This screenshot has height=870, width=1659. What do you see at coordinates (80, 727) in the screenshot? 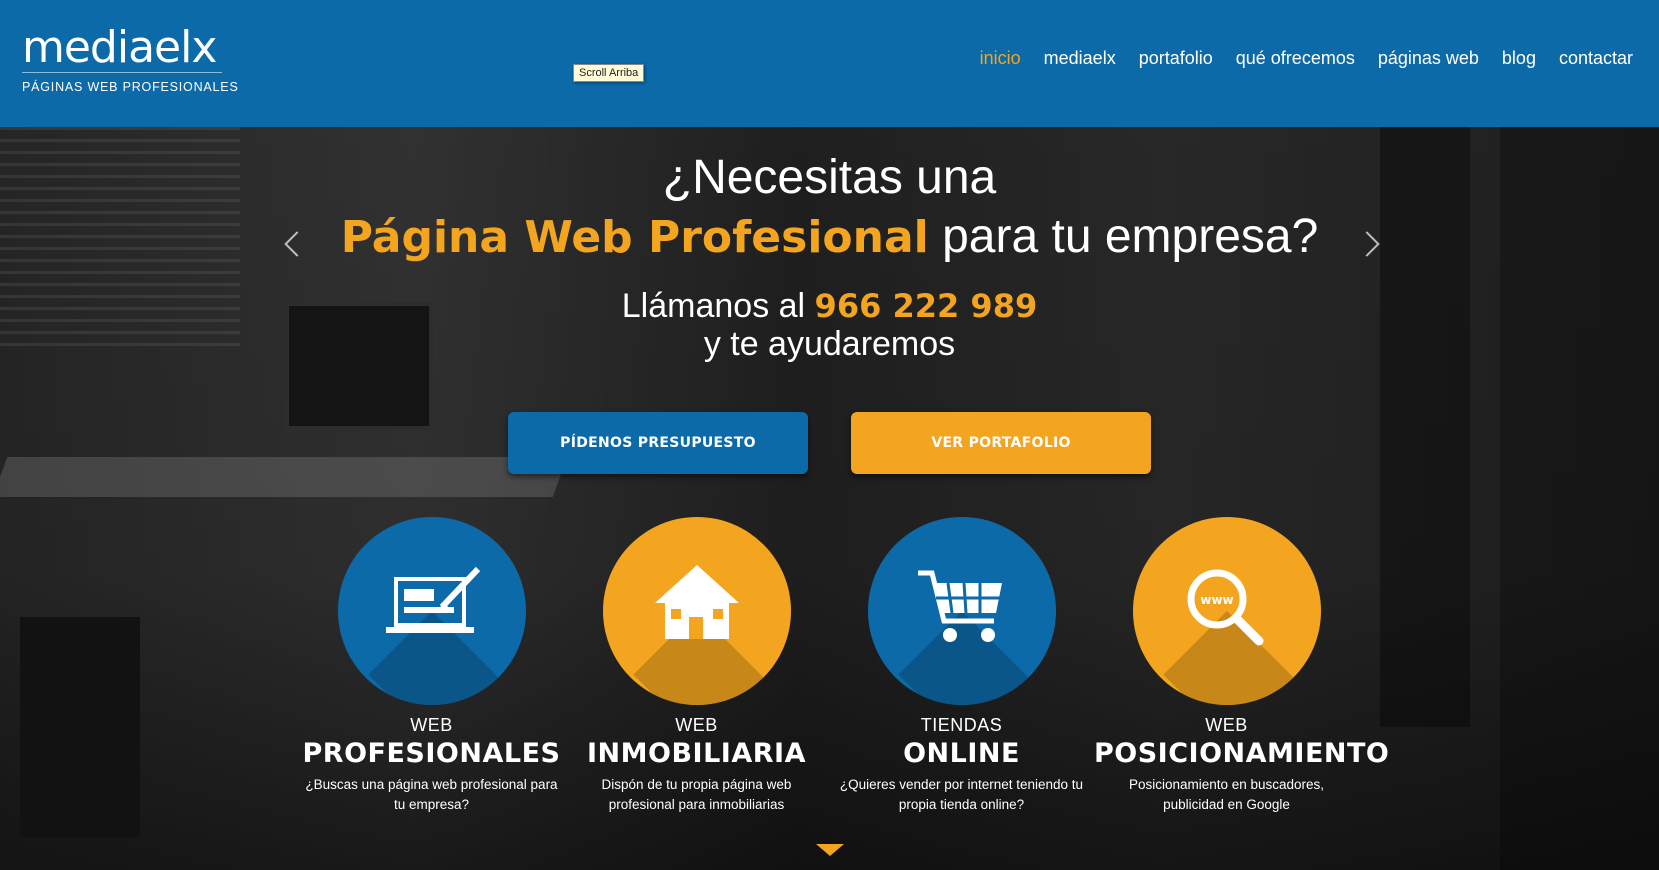
I see `bg-computer-tower` at bounding box center [80, 727].